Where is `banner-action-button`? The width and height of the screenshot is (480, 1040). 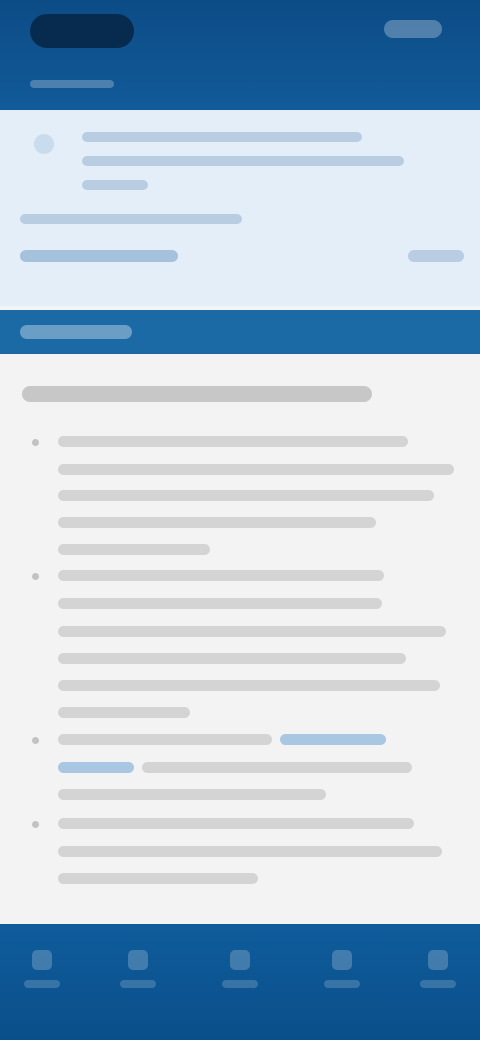
banner-action-button is located at coordinates (436, 256).